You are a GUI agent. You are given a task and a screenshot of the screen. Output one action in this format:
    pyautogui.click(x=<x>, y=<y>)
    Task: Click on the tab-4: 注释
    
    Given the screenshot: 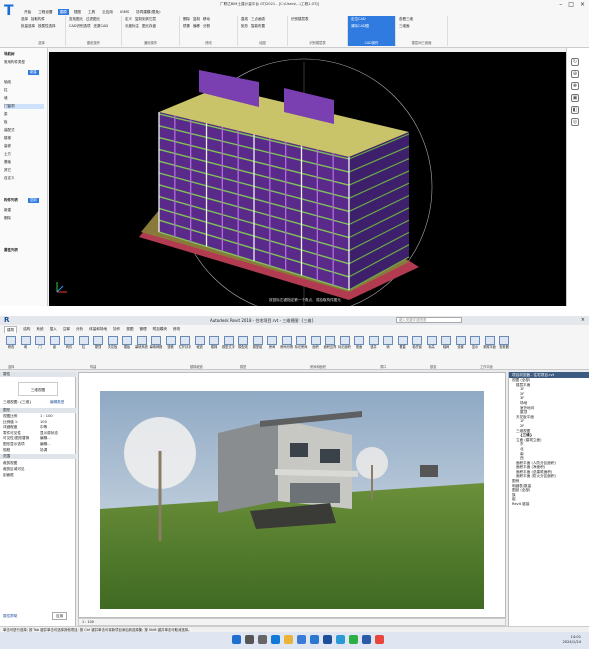 What is the action you would take?
    pyautogui.click(x=66, y=329)
    